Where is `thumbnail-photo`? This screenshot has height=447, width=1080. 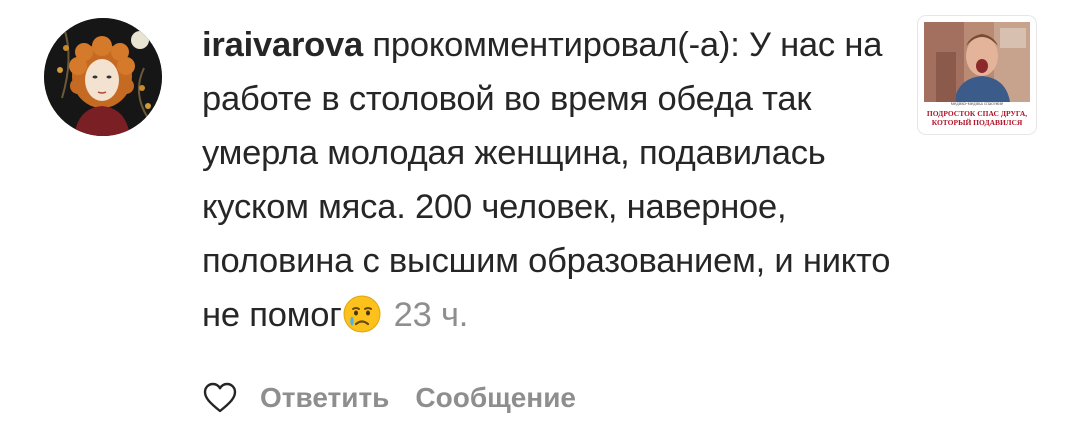 thumbnail-photo is located at coordinates (977, 62).